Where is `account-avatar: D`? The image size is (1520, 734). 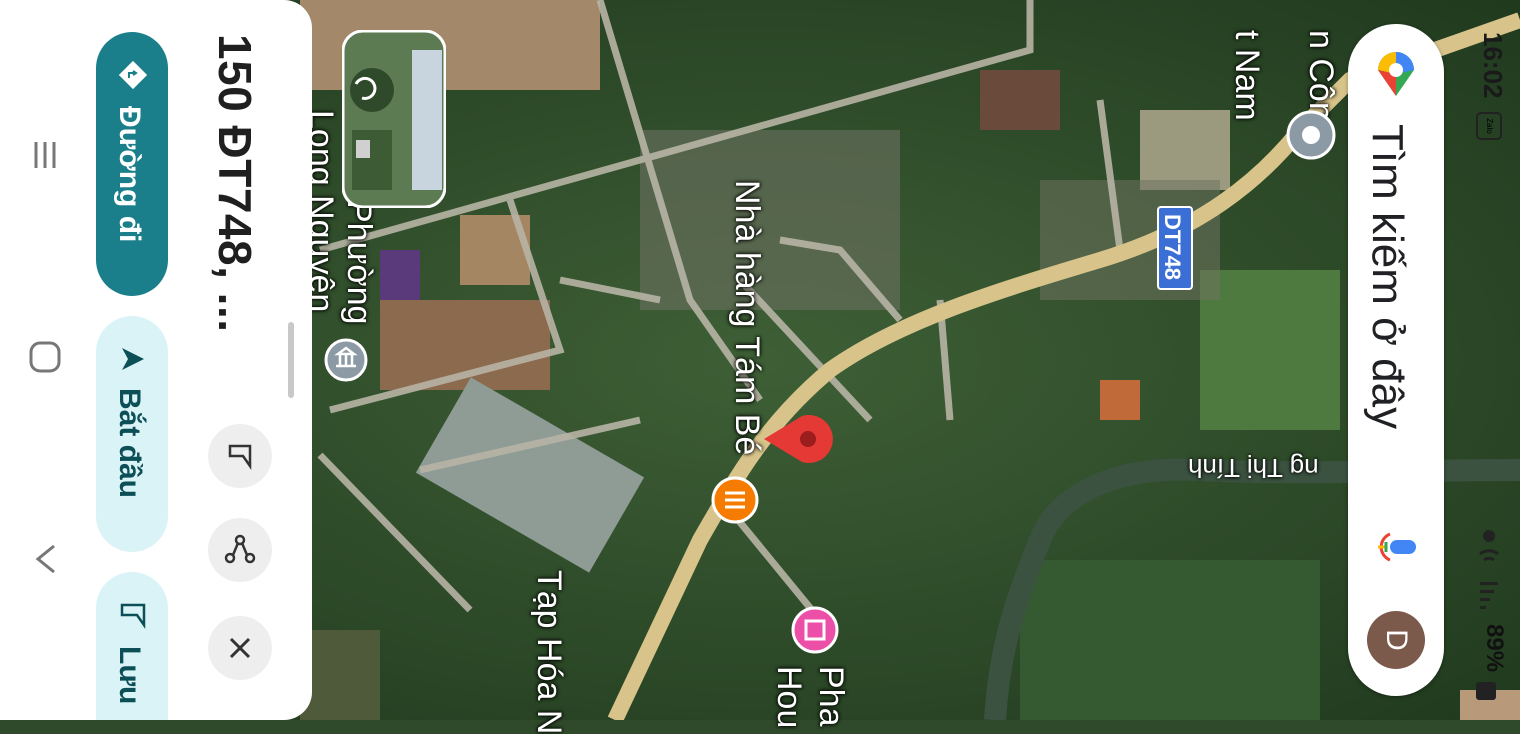 account-avatar: D is located at coordinates (1396, 640).